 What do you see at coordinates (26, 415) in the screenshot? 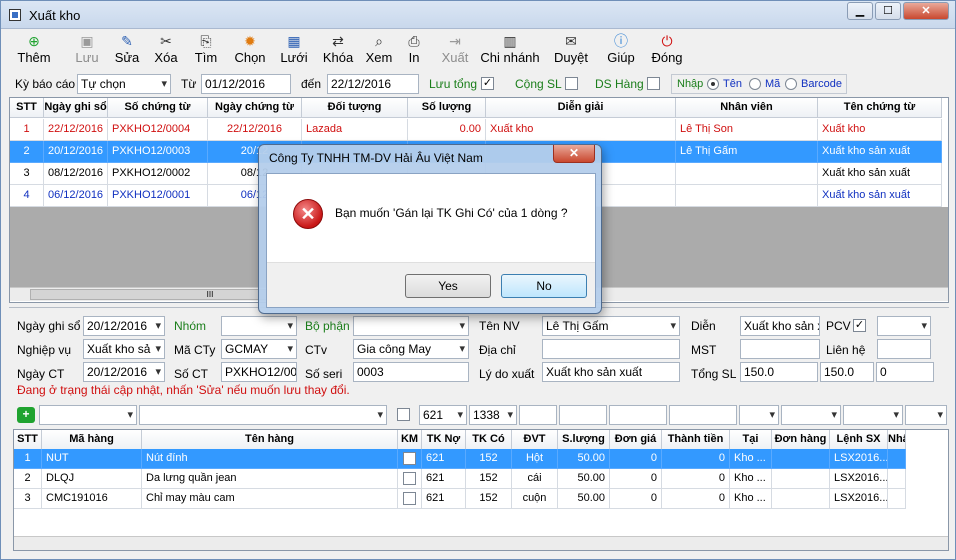
I see `add-detail-icon: +` at bounding box center [26, 415].